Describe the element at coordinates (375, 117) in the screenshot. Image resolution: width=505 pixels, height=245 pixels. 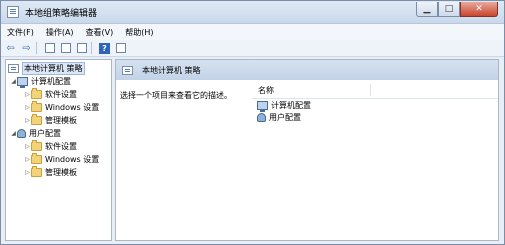
I see `list-item-user-config: 用户配置` at that location.